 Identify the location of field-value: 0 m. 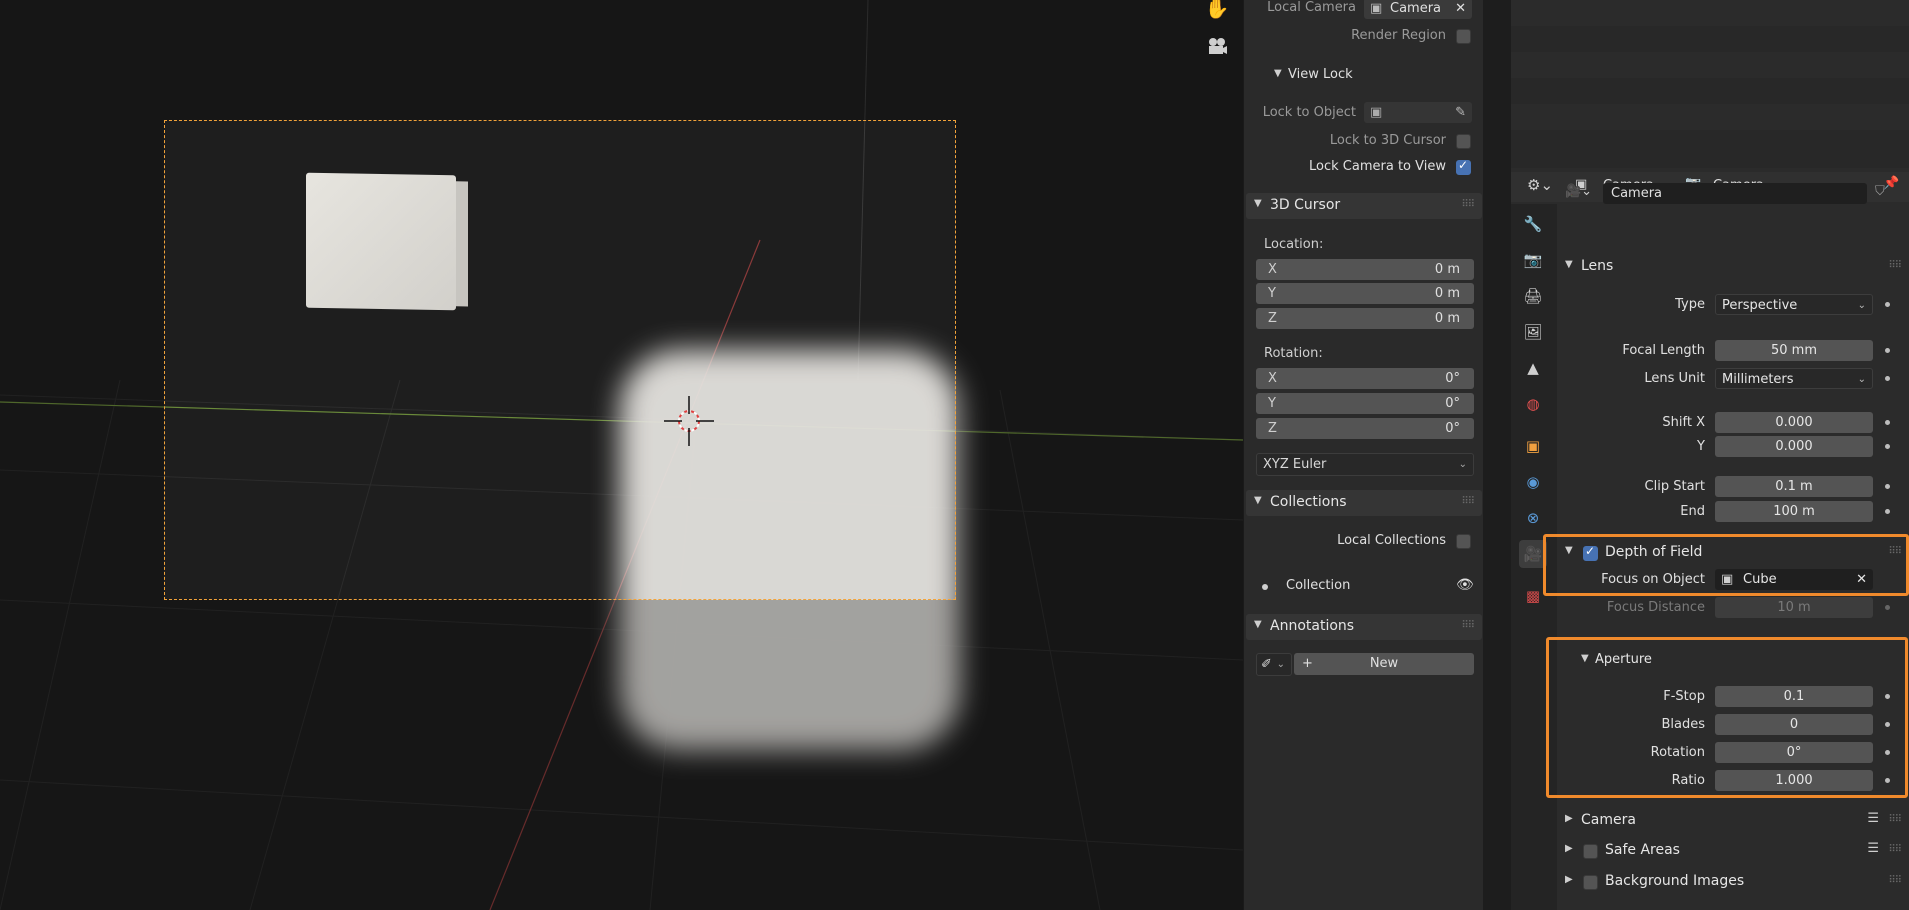
(1447, 318).